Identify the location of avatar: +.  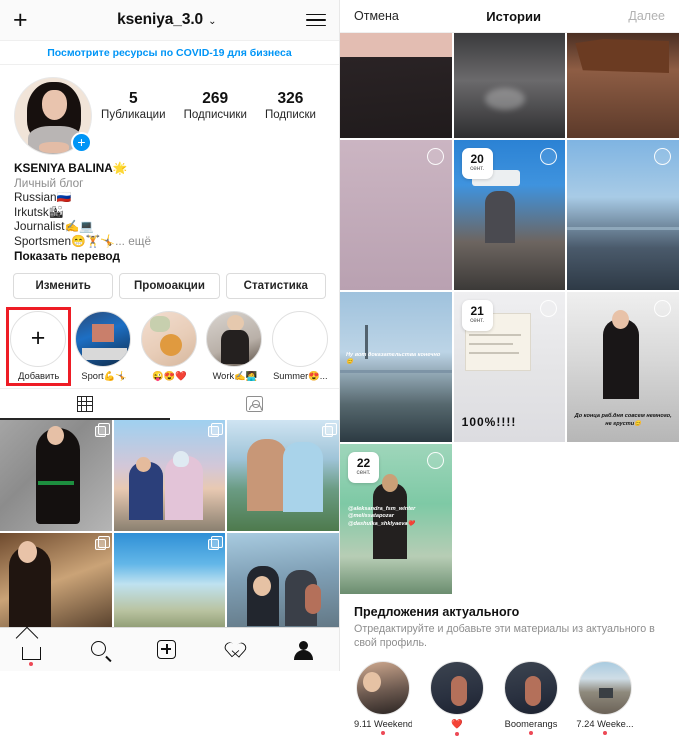
(53, 116).